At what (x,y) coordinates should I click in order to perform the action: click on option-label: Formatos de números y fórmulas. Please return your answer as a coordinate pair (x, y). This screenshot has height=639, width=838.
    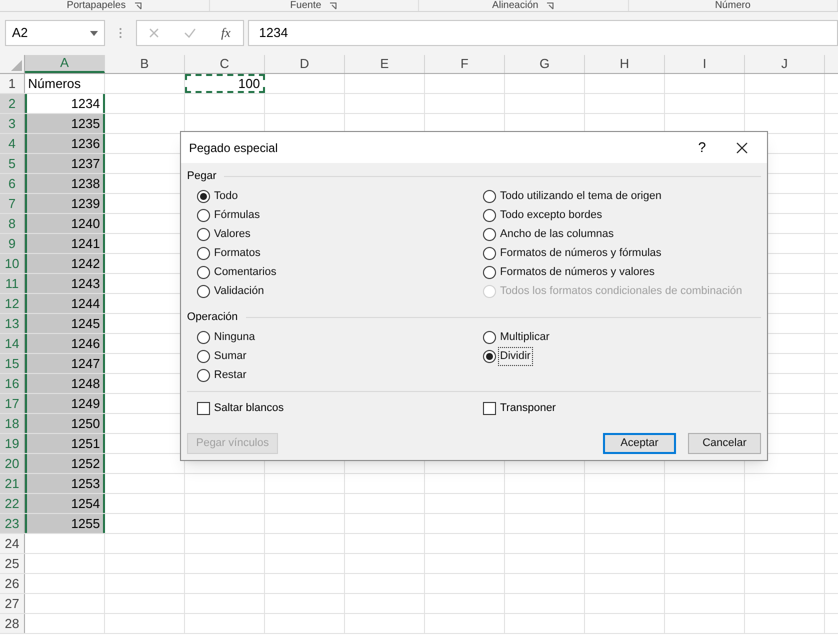
    Looking at the image, I should click on (580, 254).